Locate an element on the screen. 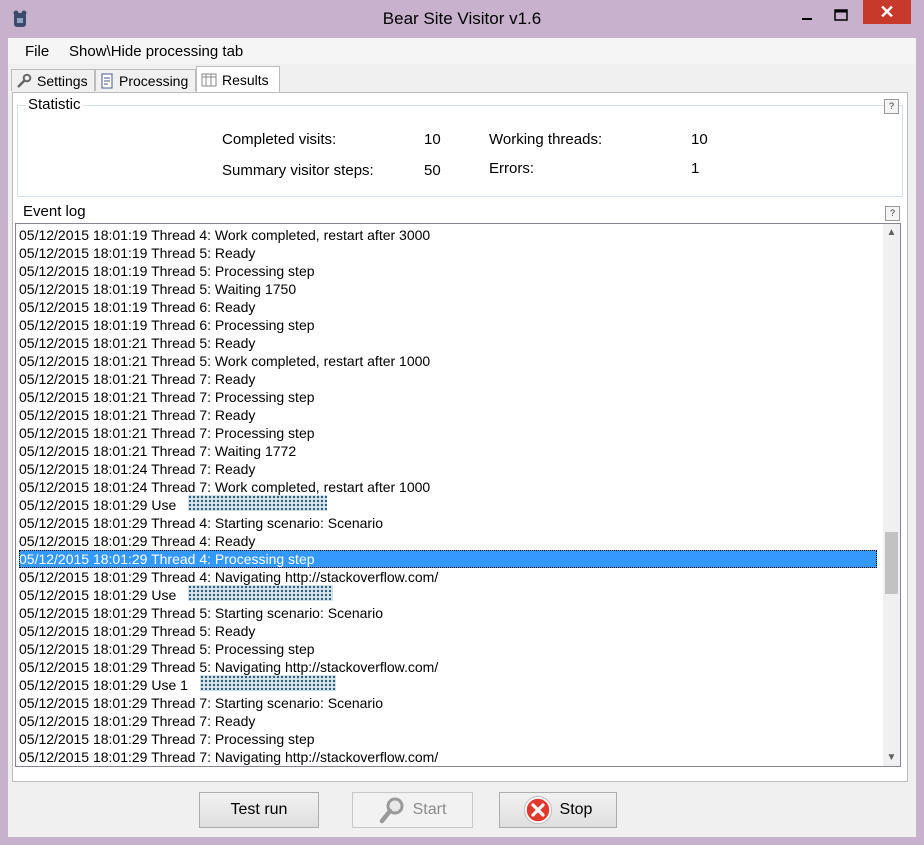  minimize-button is located at coordinates (807, 15).